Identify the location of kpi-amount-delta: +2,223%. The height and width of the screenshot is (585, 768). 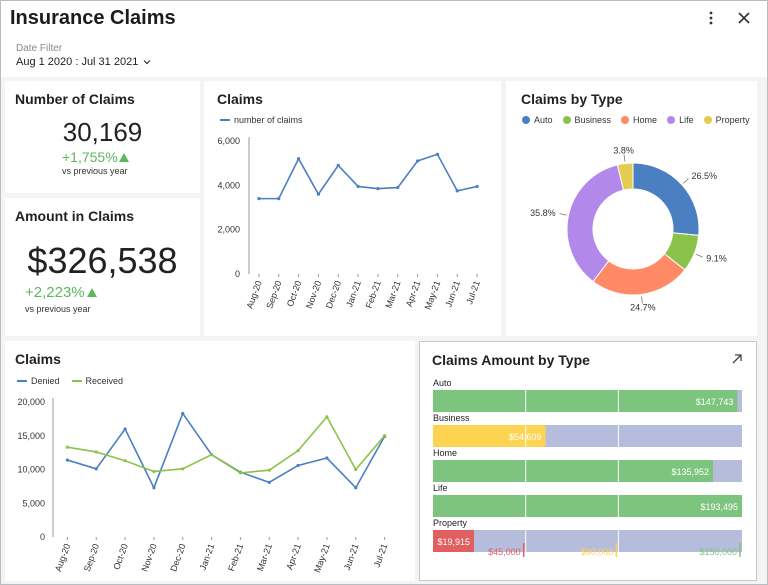
(61, 292).